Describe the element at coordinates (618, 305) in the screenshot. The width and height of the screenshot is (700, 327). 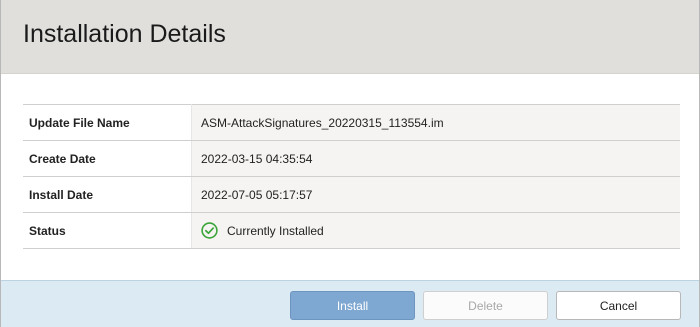
I see `cancel-button: Cancel` at that location.